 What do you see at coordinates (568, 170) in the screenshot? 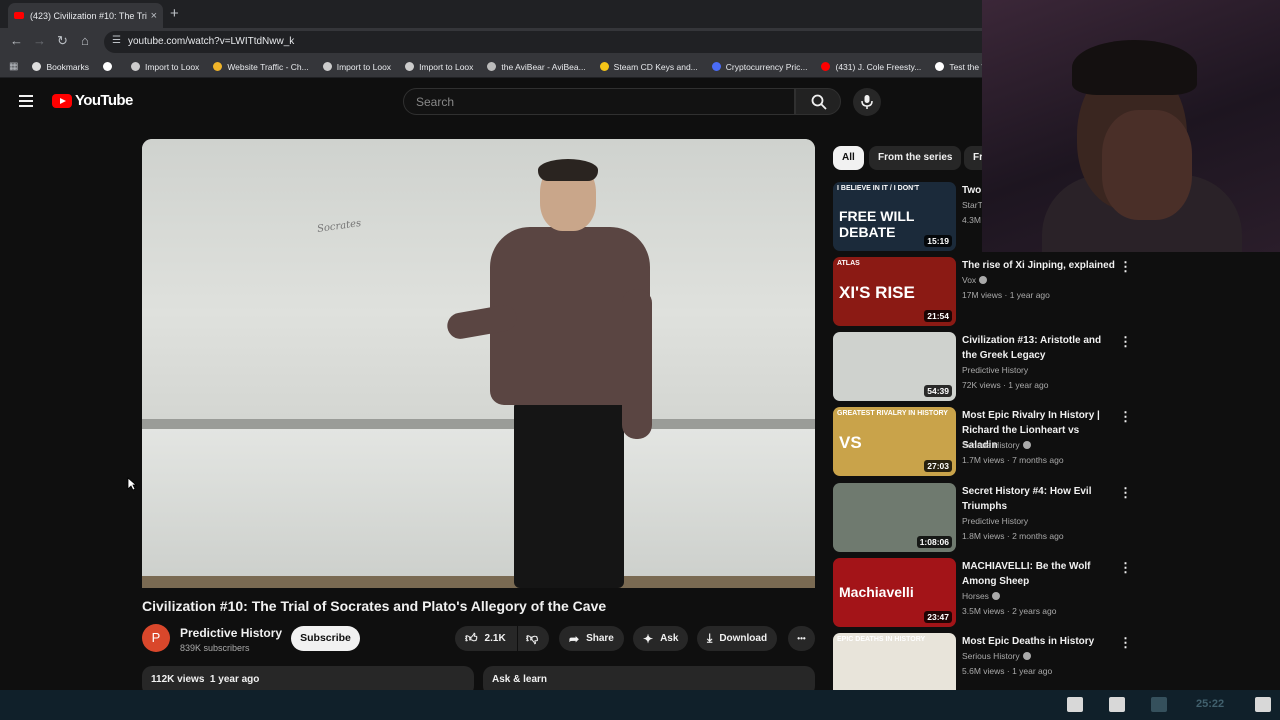
I see `lecturer-hair` at bounding box center [568, 170].